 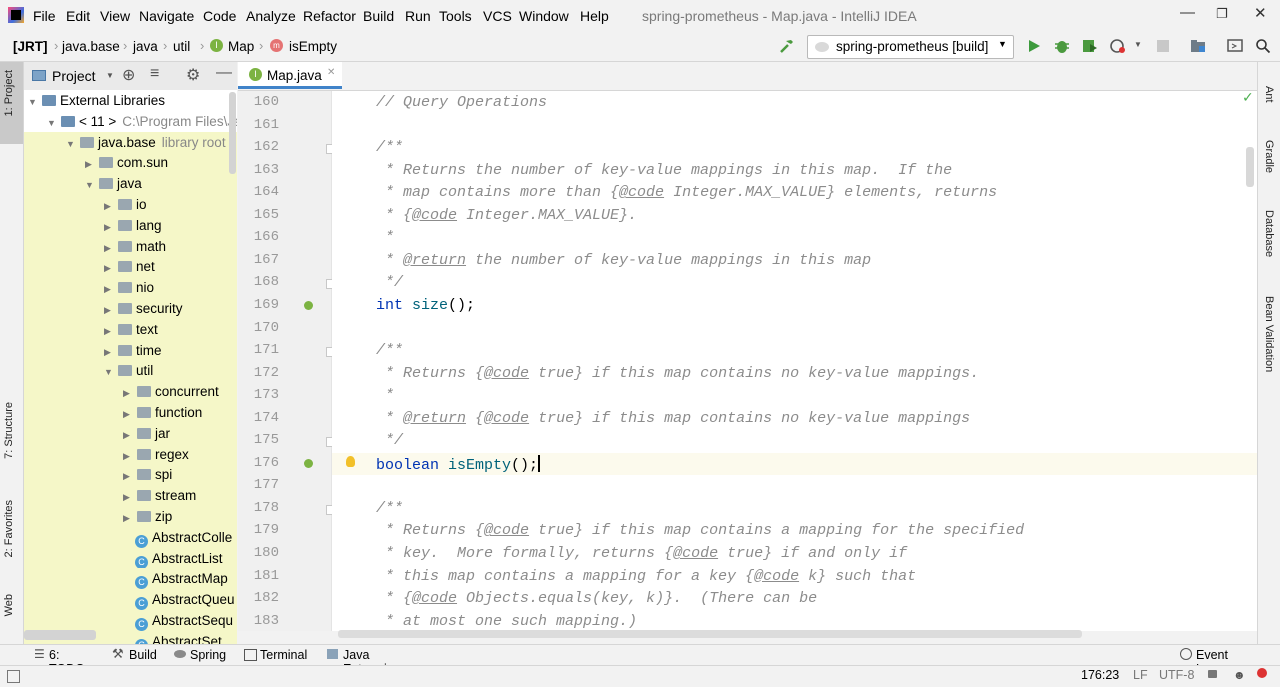 What do you see at coordinates (1239, 675) in the screenshot?
I see `inspector-hector-icon: ☻` at bounding box center [1239, 675].